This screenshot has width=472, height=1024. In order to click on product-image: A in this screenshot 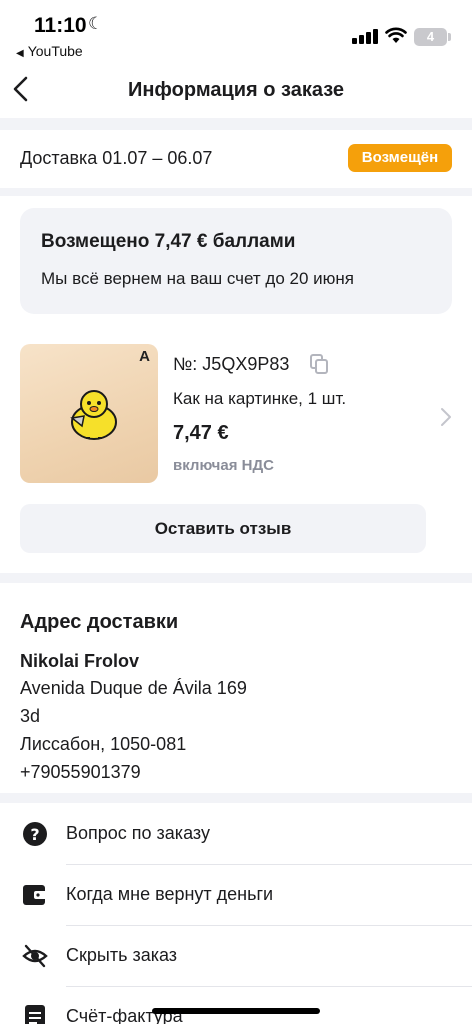, I will do `click(89, 413)`.